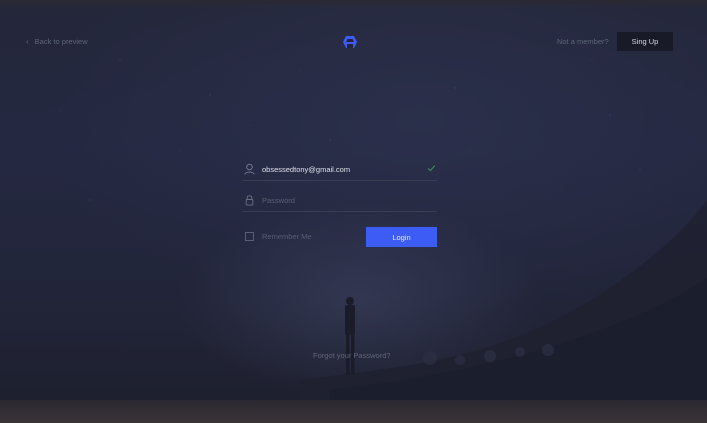 The height and width of the screenshot is (423, 707). What do you see at coordinates (583, 41) in the screenshot?
I see `not-a-member-text: Not a member?` at bounding box center [583, 41].